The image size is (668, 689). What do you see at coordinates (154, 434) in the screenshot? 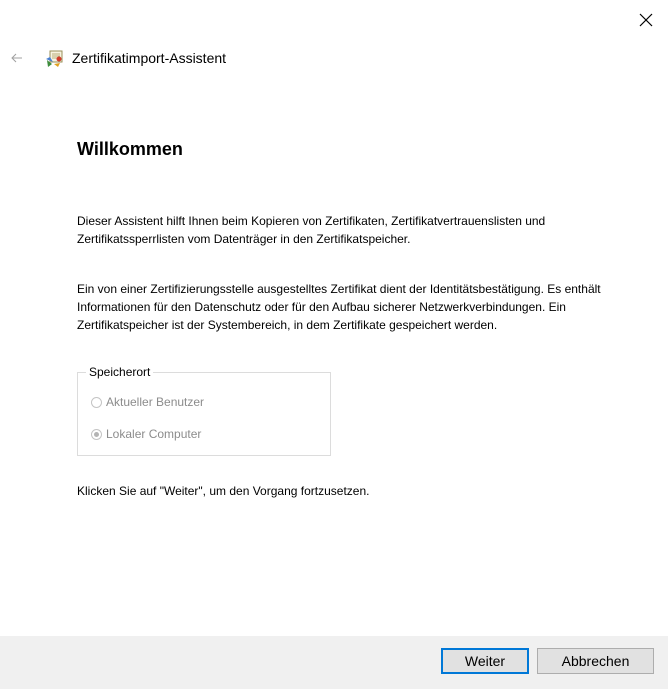
I see `radio-local-computer-label: Lokaler Computer` at bounding box center [154, 434].